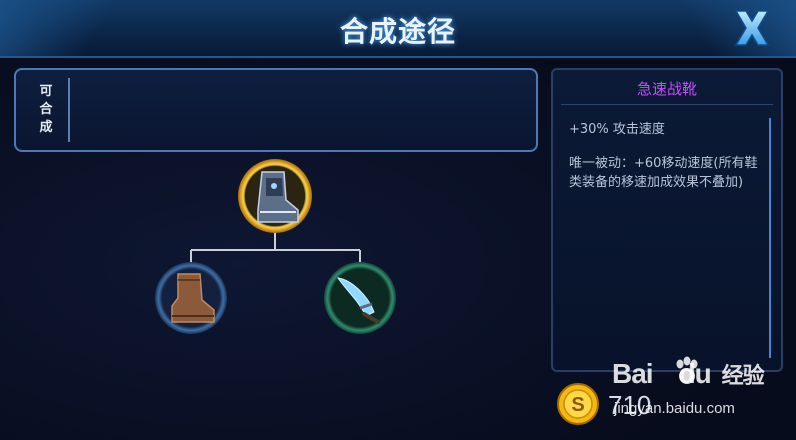 The width and height of the screenshot is (796, 440). What do you see at coordinates (667, 104) in the screenshot?
I see `info-divider` at bounding box center [667, 104].